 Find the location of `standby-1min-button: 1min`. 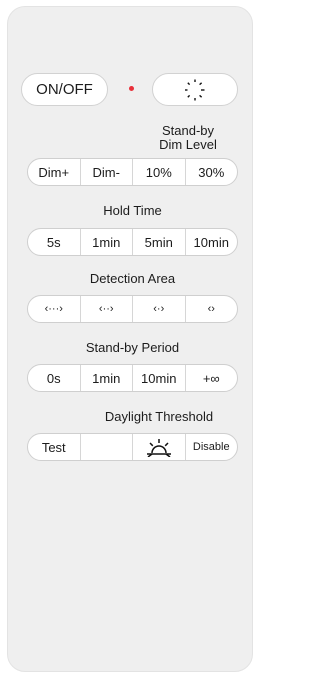

standby-1min-button: 1min is located at coordinates (106, 378).